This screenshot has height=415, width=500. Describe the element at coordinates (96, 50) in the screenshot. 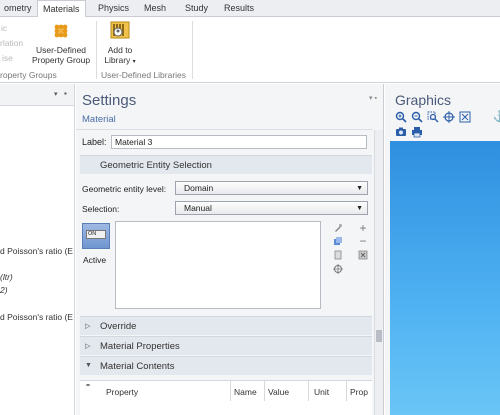

I see `ribbon-separator` at that location.